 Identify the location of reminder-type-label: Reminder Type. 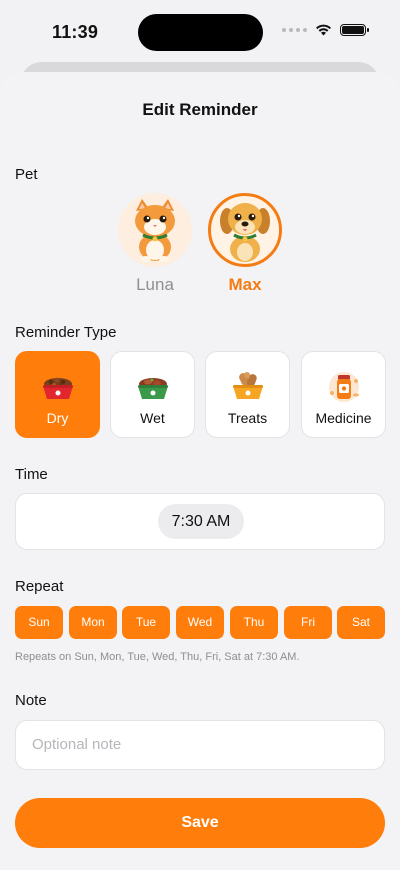
(66, 332).